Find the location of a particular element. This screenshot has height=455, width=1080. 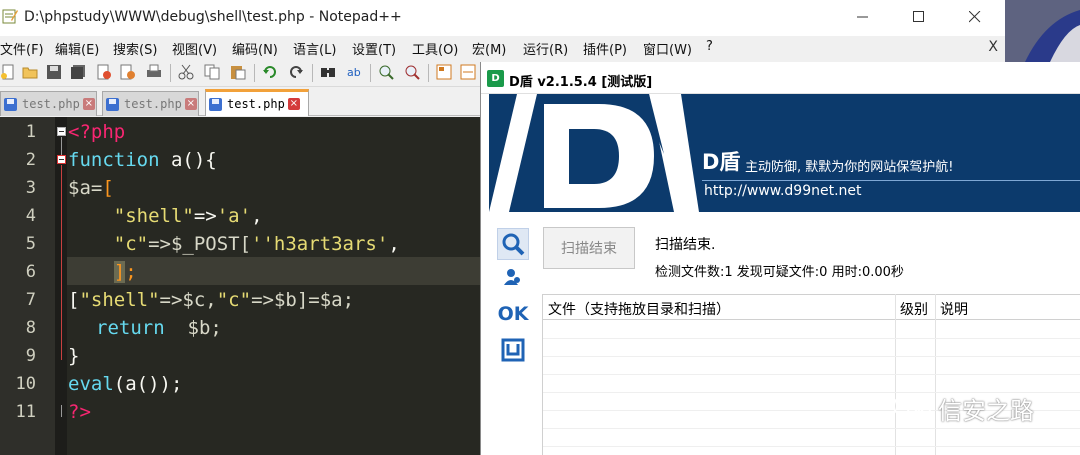

menu-help: ? is located at coordinates (709, 46).